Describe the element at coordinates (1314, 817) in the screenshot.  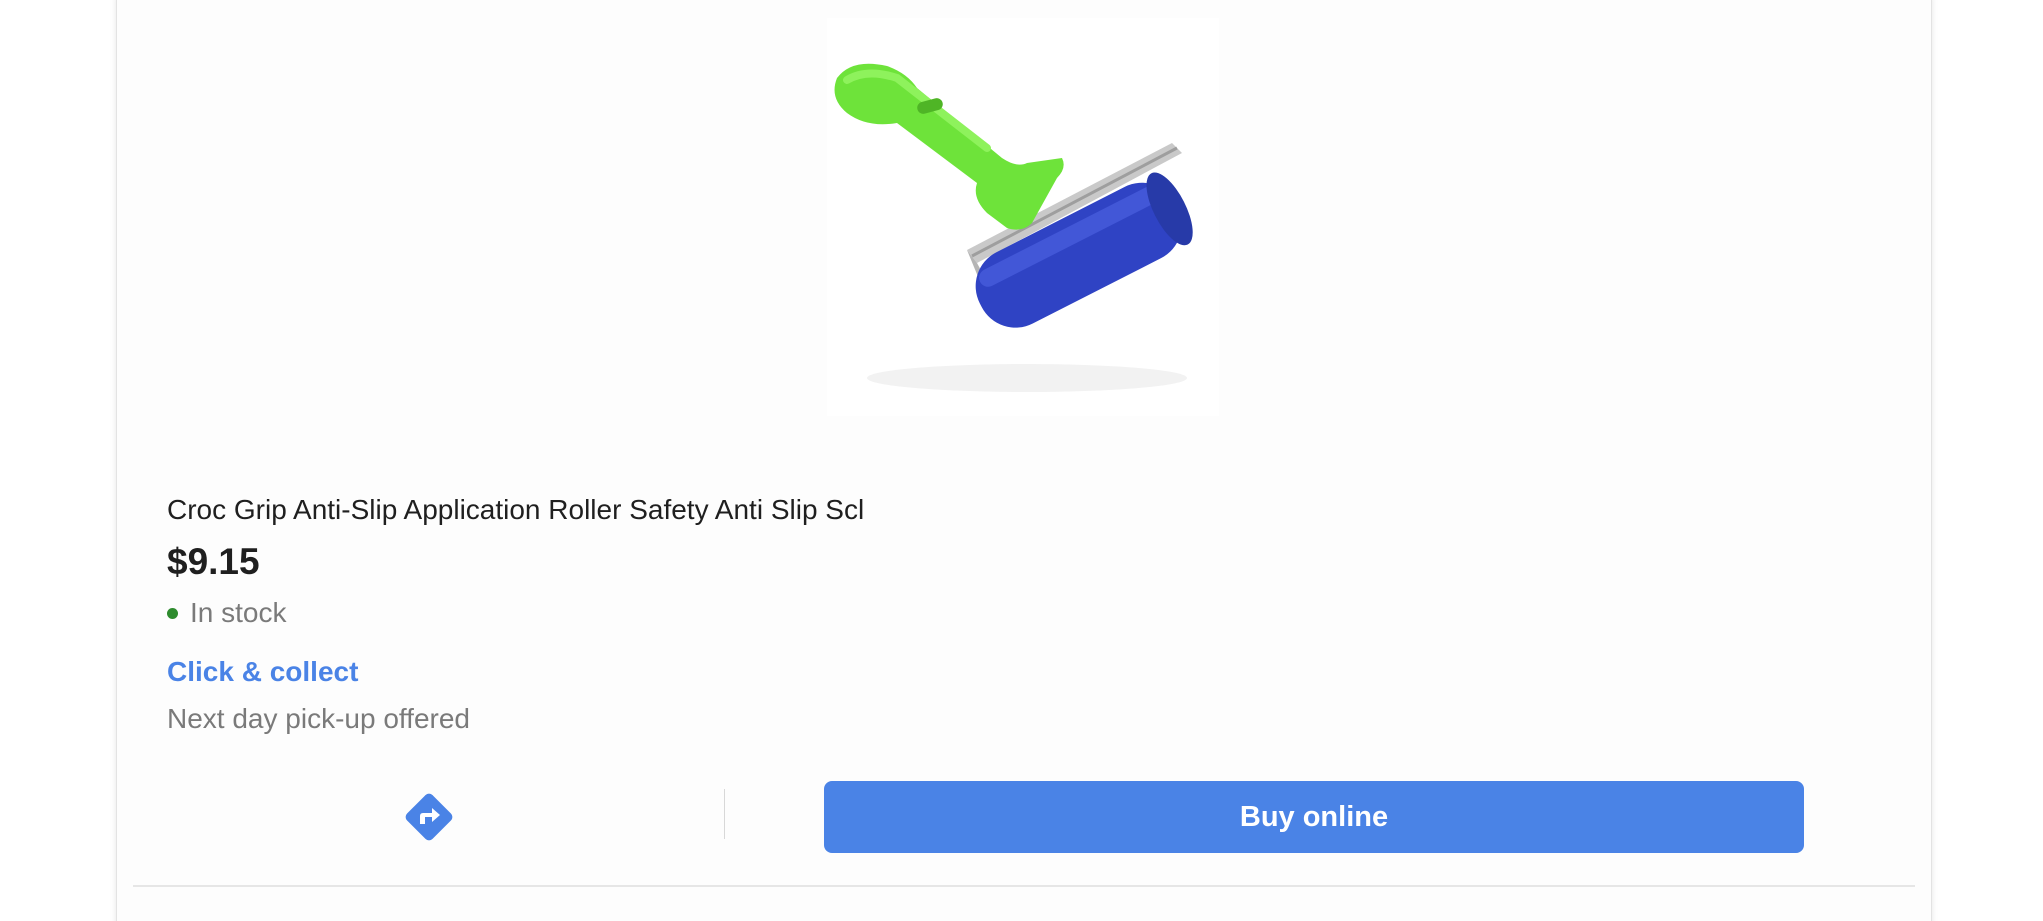
I see `buy-online-button: Buy online` at that location.